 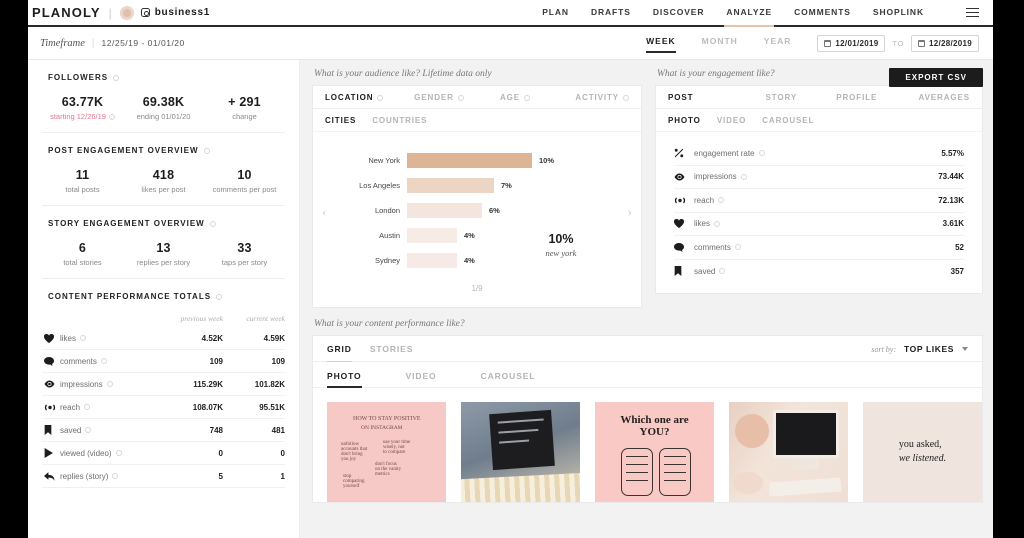 I want to click on date-to-value: 12/28/2019, so click(x=950, y=43).